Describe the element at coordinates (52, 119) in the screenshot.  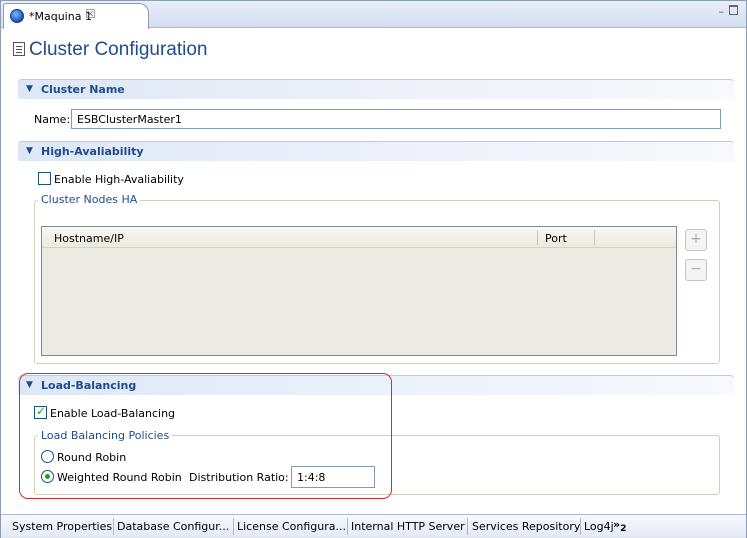
I see `name-label: Name:` at that location.